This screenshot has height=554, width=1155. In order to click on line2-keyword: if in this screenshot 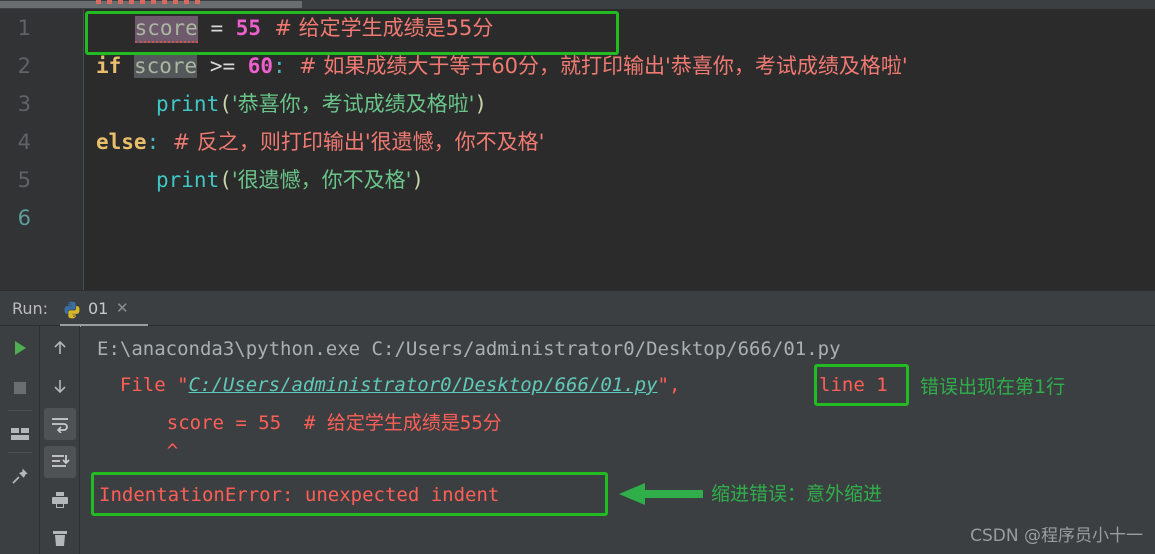, I will do `click(109, 66)`.